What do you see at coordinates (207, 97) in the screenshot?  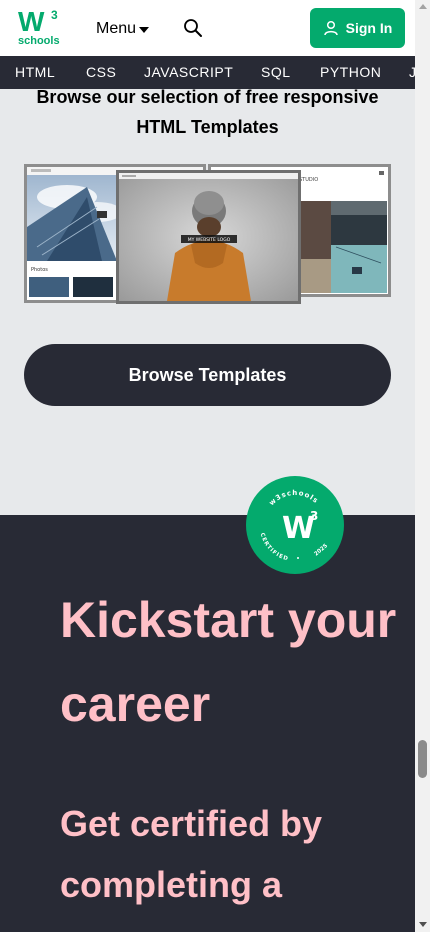 I see `templates-heading-line1: Browse our selection of free responsive` at bounding box center [207, 97].